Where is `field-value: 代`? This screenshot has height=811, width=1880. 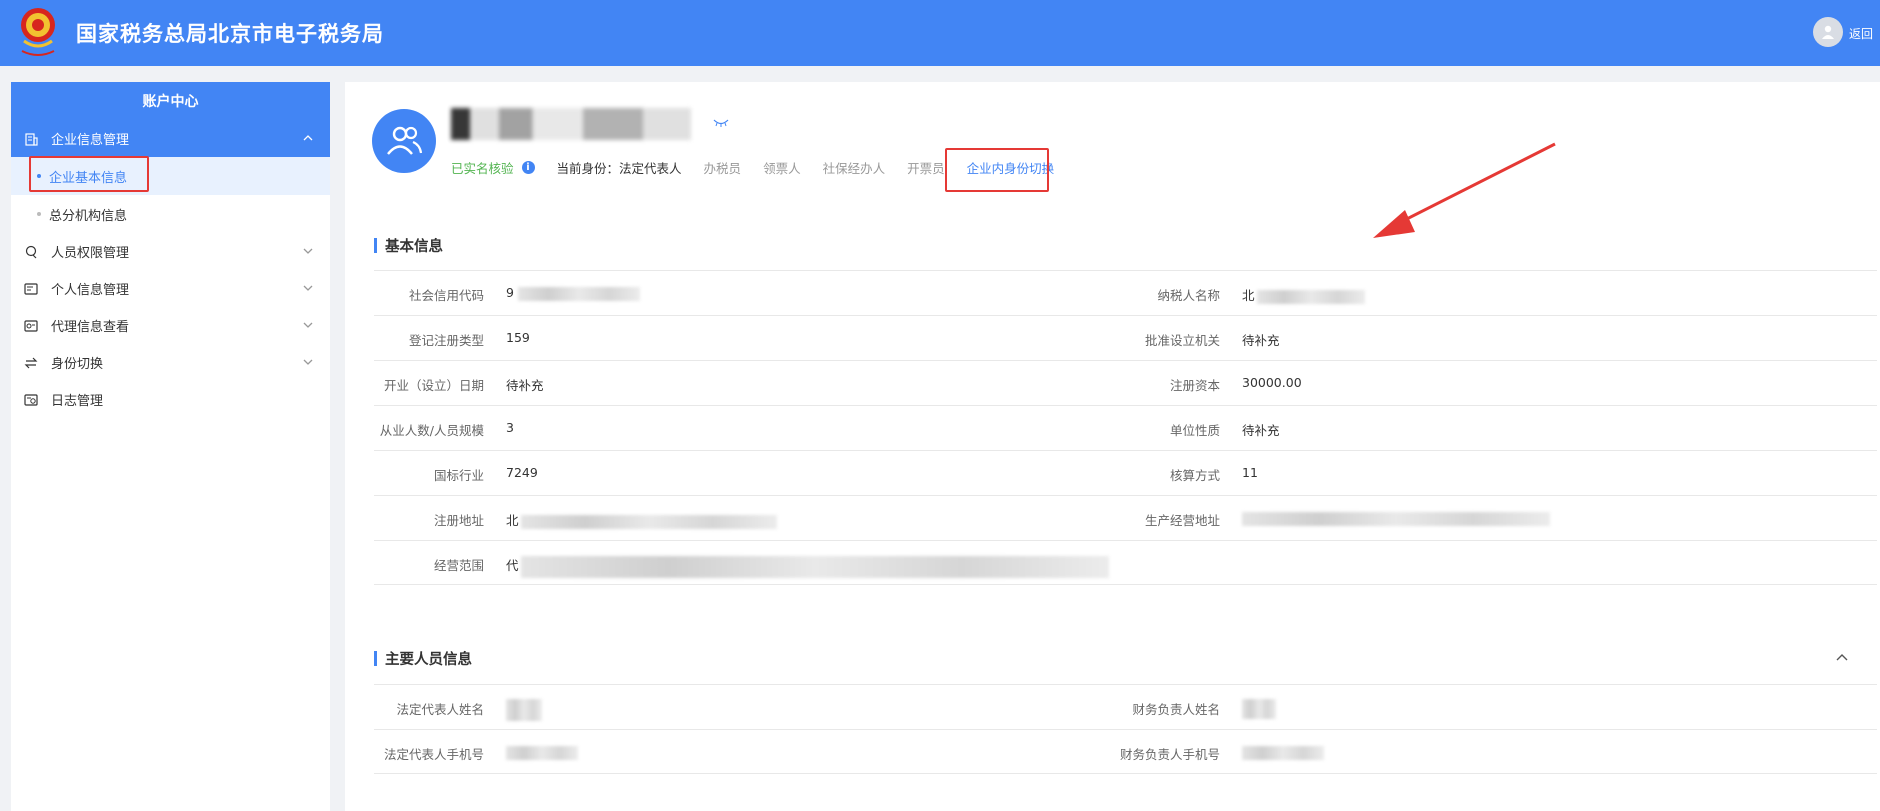 field-value: 代 is located at coordinates (807, 566).